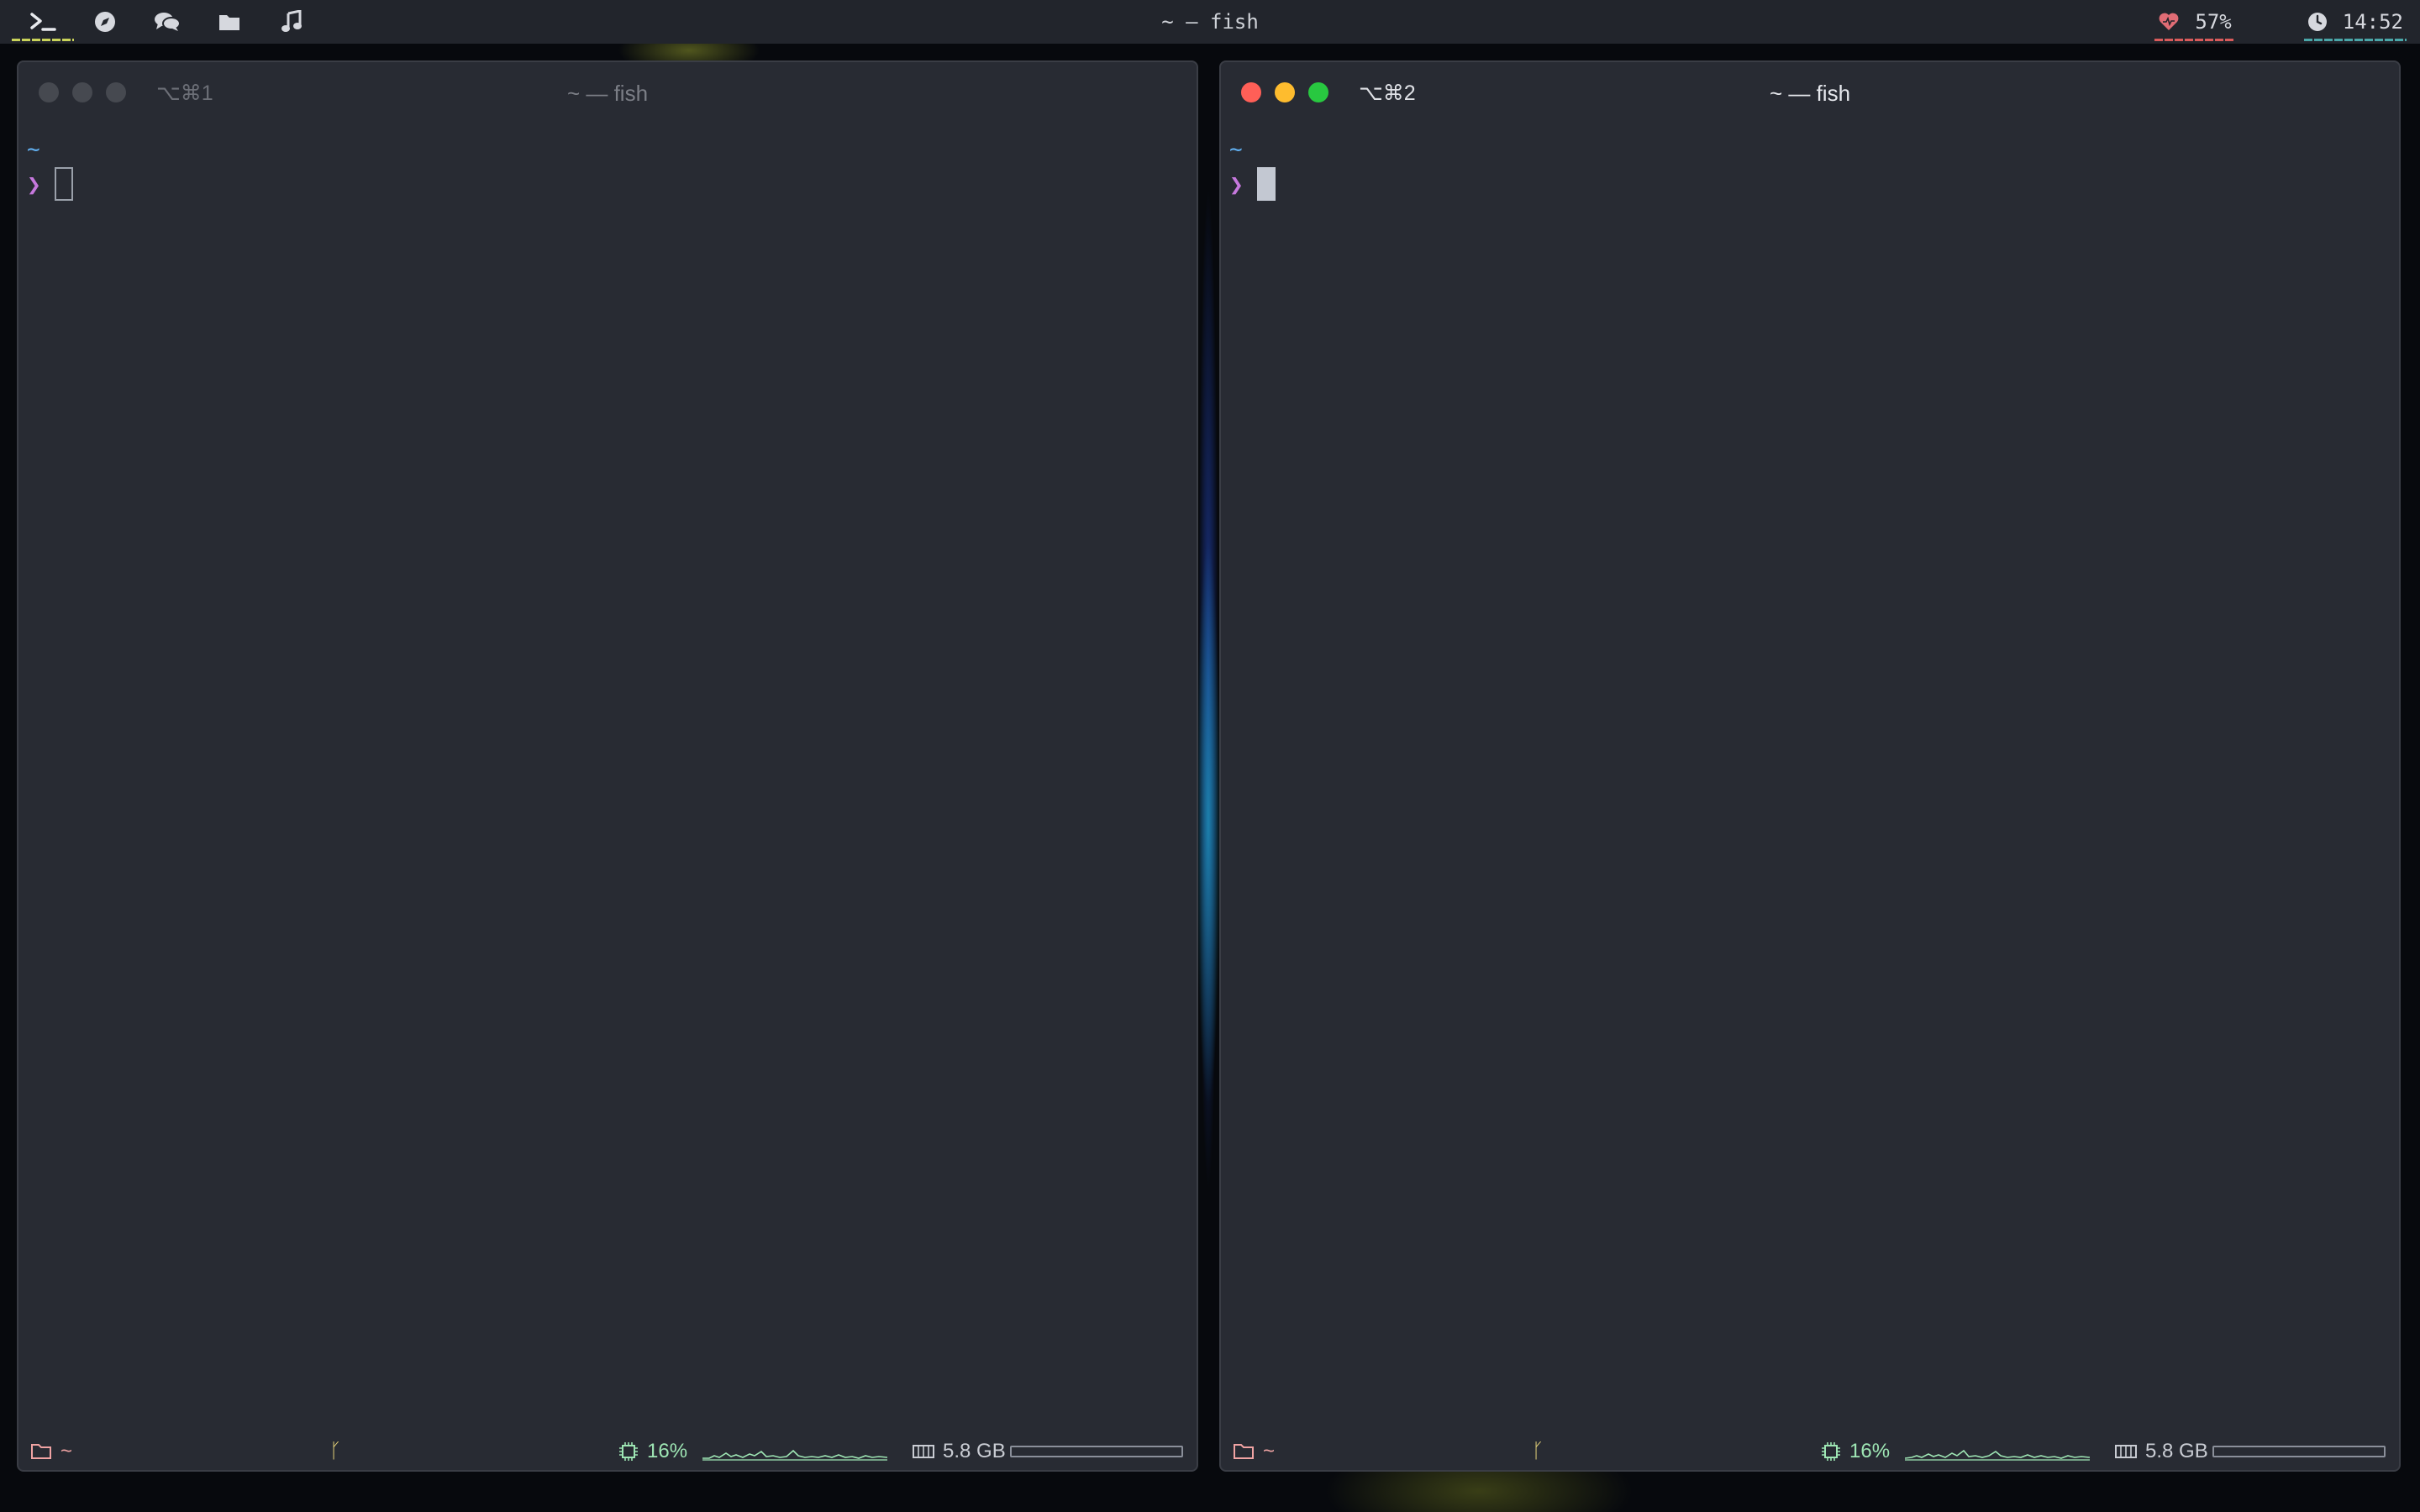  What do you see at coordinates (2213, 22) in the screenshot?
I see `battery-percent: 57%` at bounding box center [2213, 22].